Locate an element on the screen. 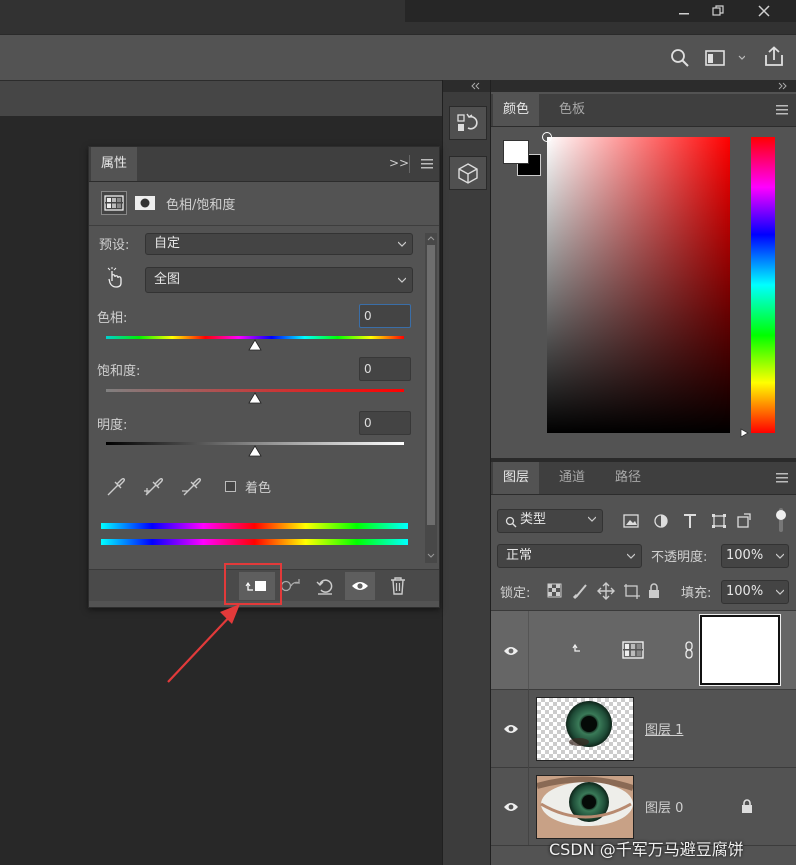  hue-saturation-layer-icon is located at coordinates (633, 650).